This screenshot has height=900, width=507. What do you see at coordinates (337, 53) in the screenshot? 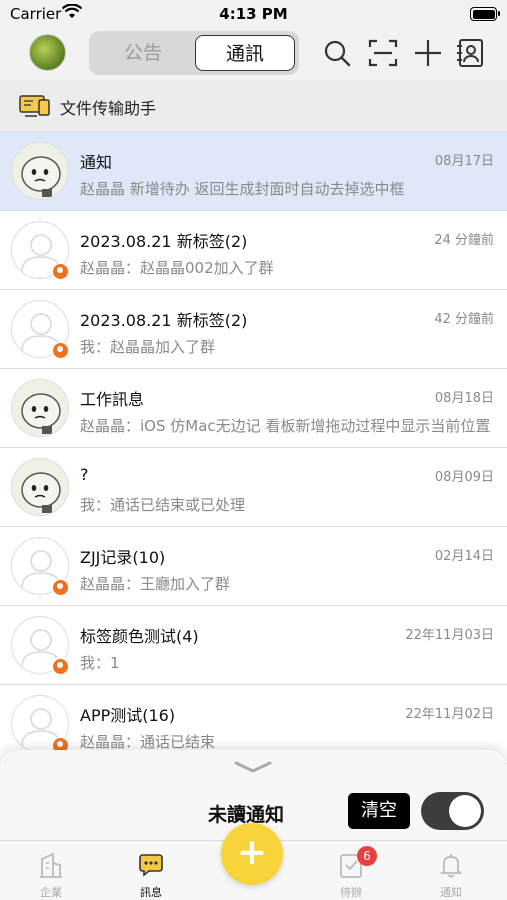
I see `search-icon` at bounding box center [337, 53].